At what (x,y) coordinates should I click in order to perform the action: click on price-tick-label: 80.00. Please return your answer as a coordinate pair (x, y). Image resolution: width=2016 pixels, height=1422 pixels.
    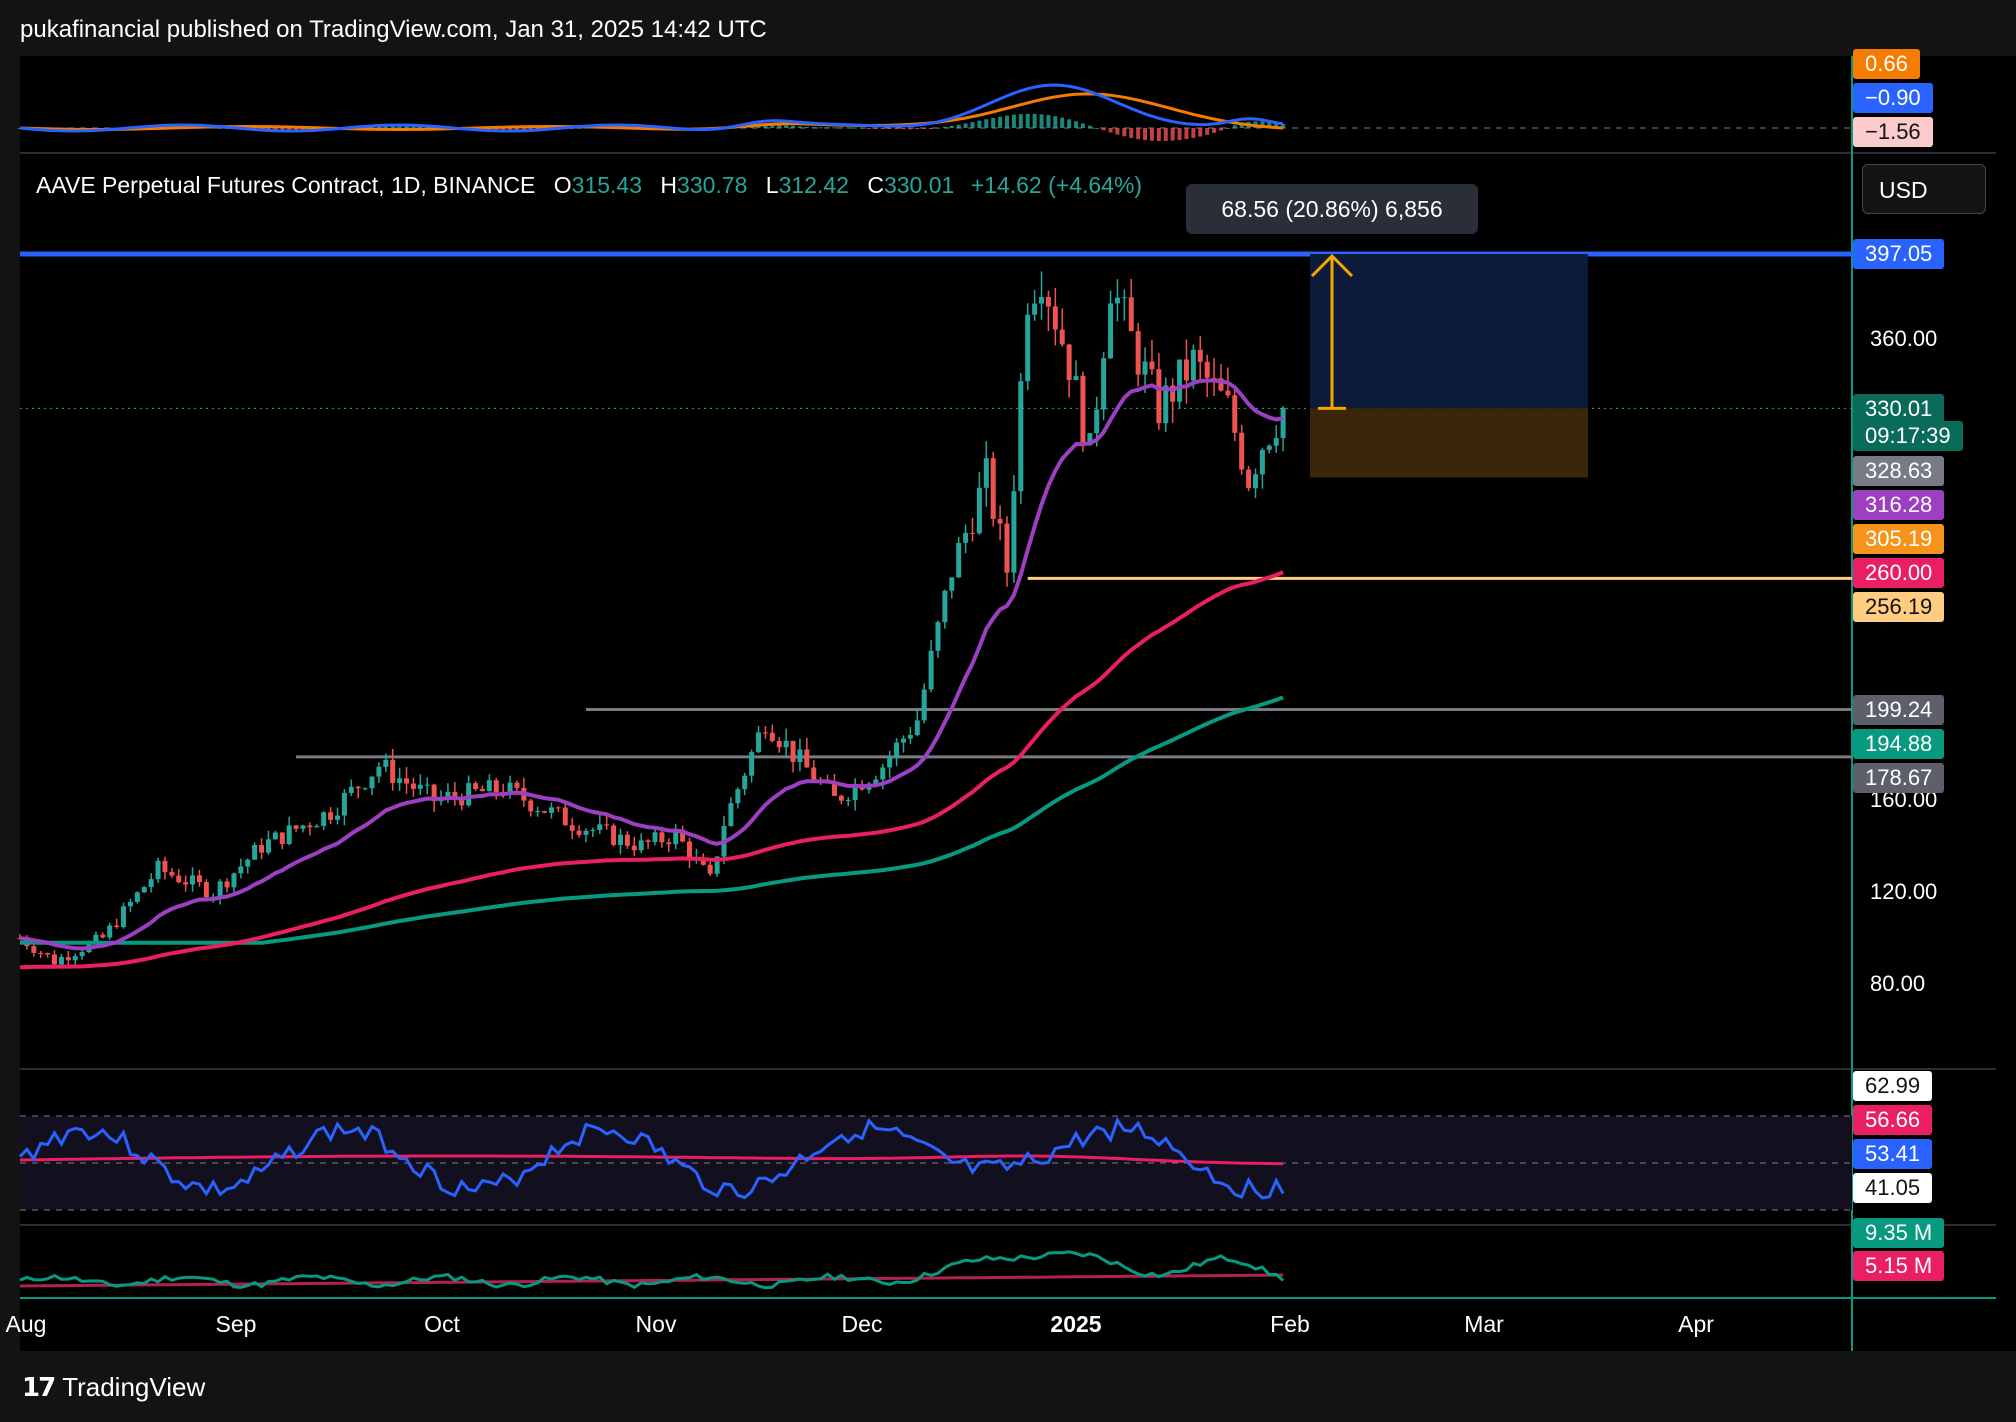
    Looking at the image, I should click on (1898, 984).